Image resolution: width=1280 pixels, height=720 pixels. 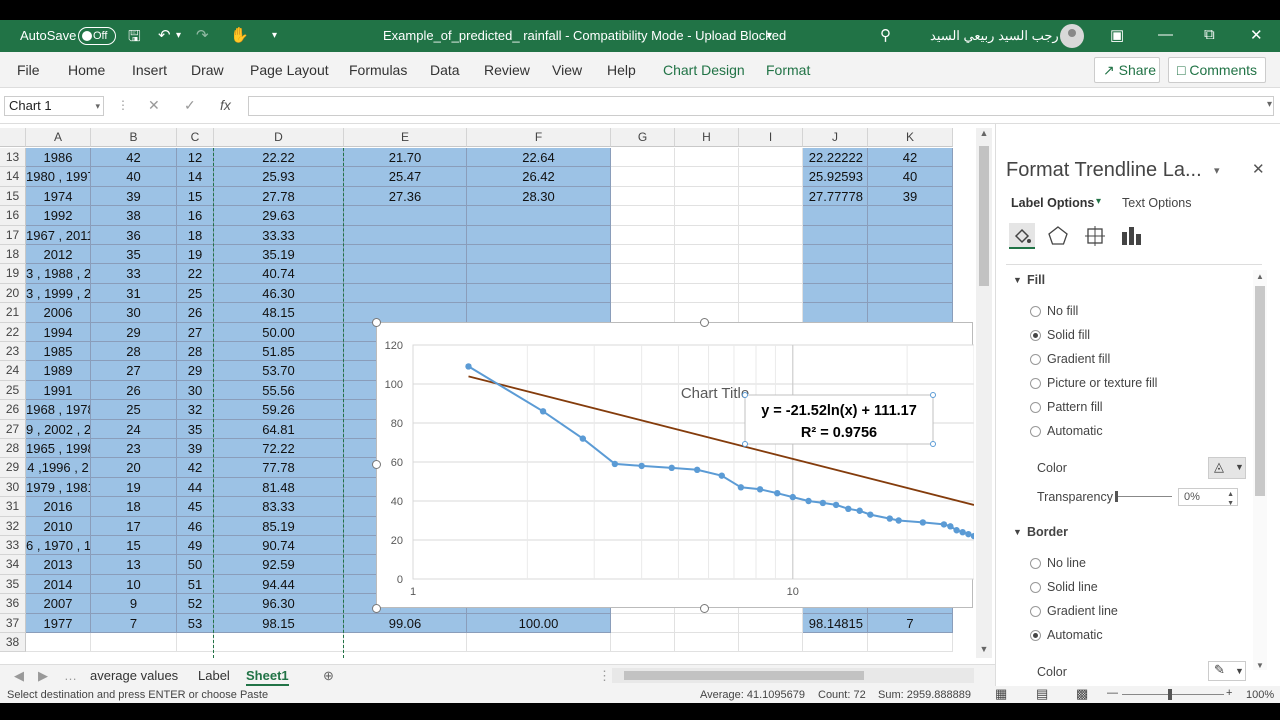 I want to click on cell-c: 32, so click(x=195, y=410).